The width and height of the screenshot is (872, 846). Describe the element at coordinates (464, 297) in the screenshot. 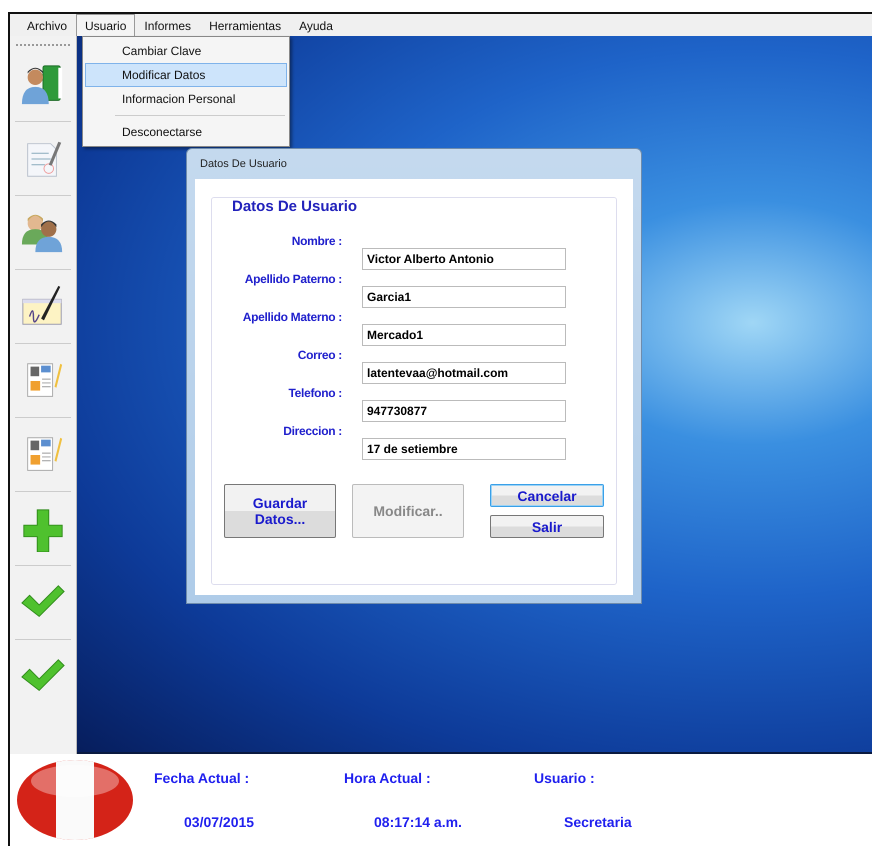

I see `input-field: Garcia1` at that location.